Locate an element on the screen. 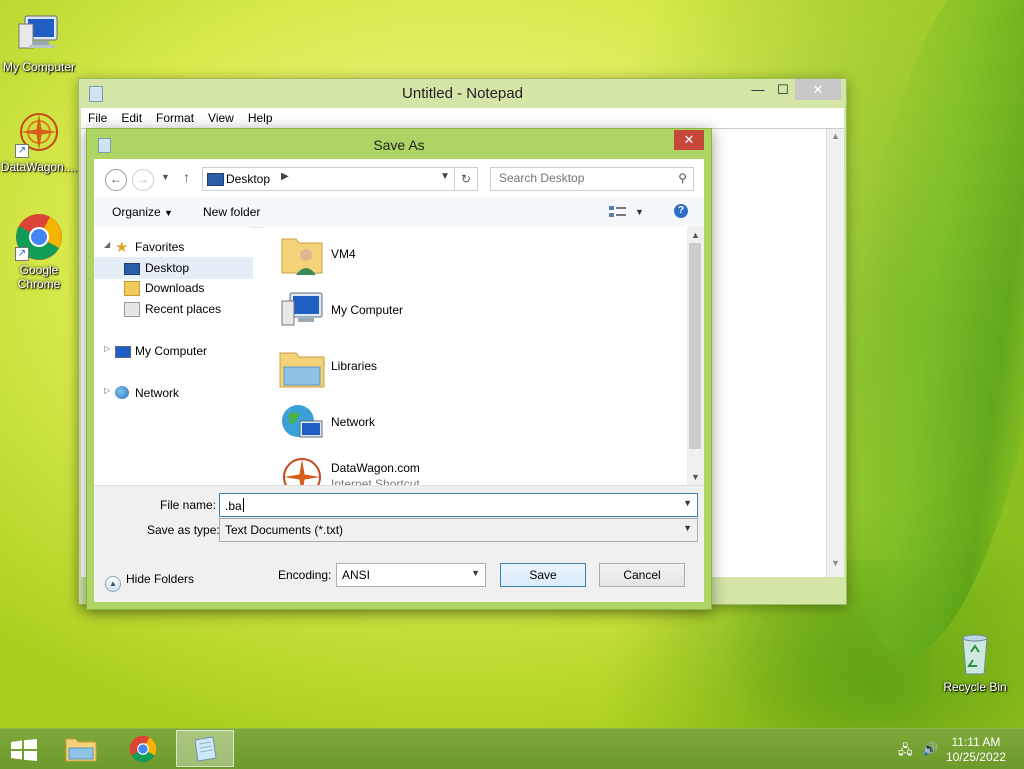 The height and width of the screenshot is (769, 1024). search-input is located at coordinates (580, 178).